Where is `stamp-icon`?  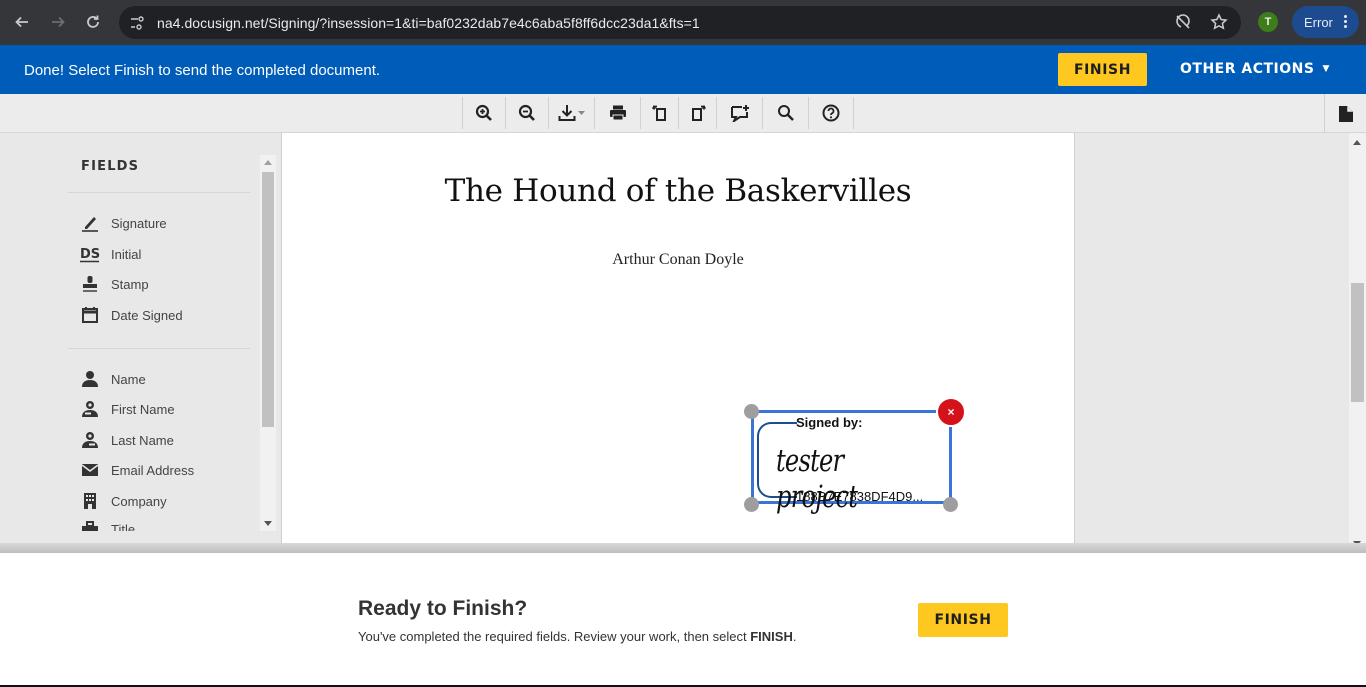 stamp-icon is located at coordinates (90, 284).